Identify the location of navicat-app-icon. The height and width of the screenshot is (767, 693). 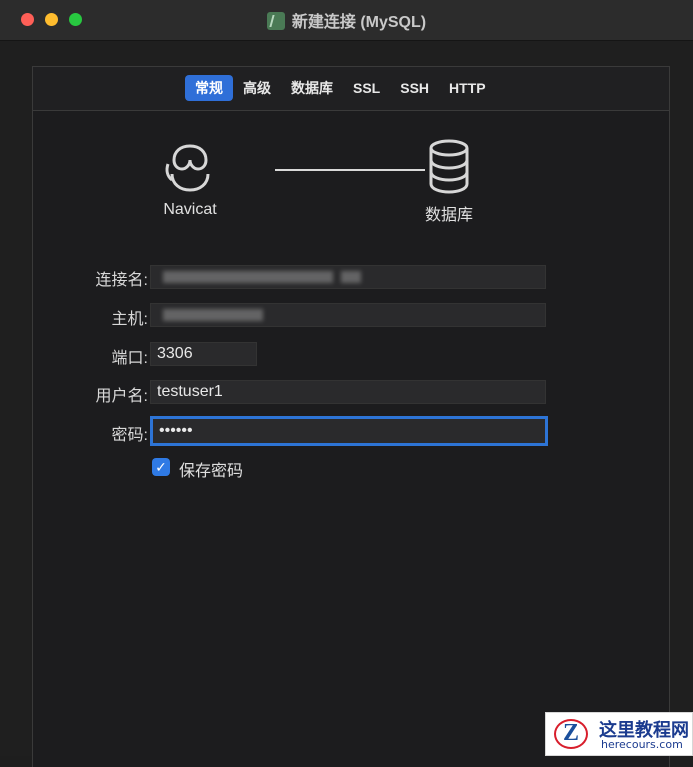
(275, 21).